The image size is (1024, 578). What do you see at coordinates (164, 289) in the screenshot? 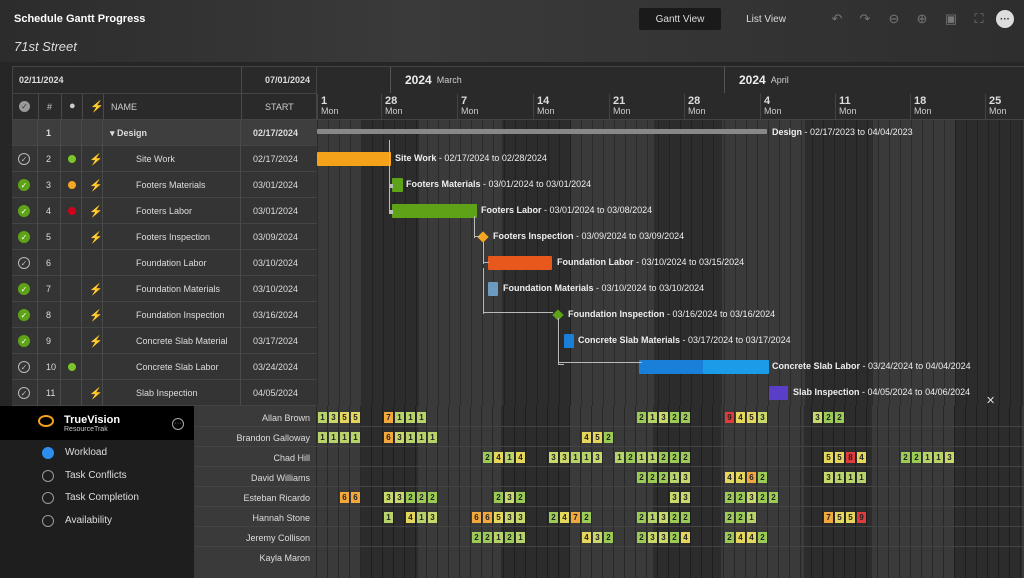
I see `task-row: ✓ 7 ⚡ Foundation Materials 03/10/2024` at bounding box center [164, 289].